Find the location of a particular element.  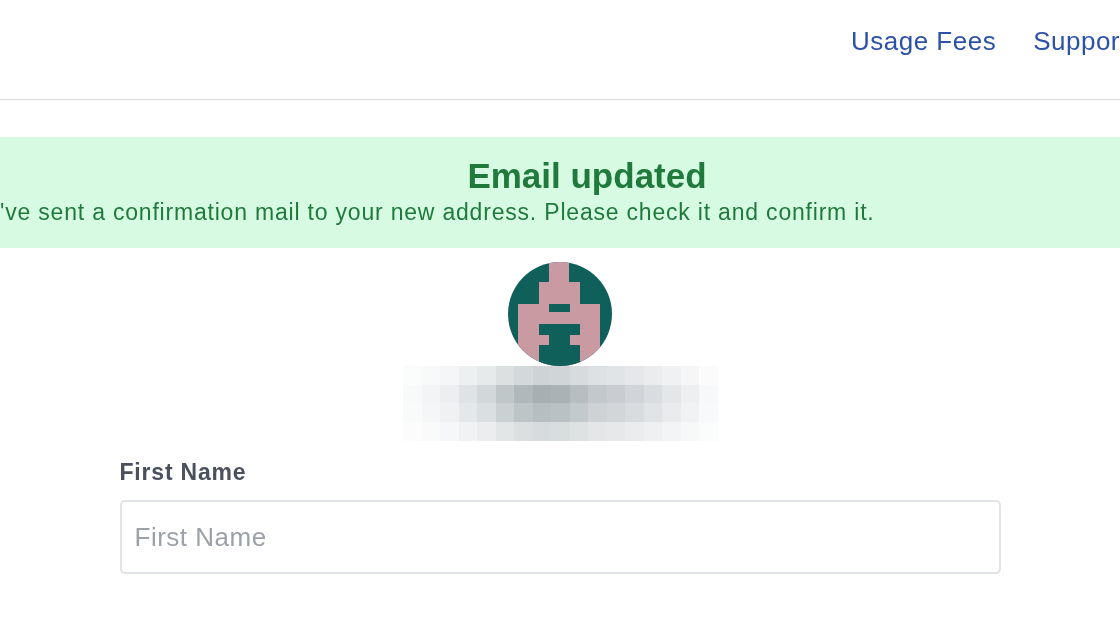

banner-title: Email updated is located at coordinates (586, 176).